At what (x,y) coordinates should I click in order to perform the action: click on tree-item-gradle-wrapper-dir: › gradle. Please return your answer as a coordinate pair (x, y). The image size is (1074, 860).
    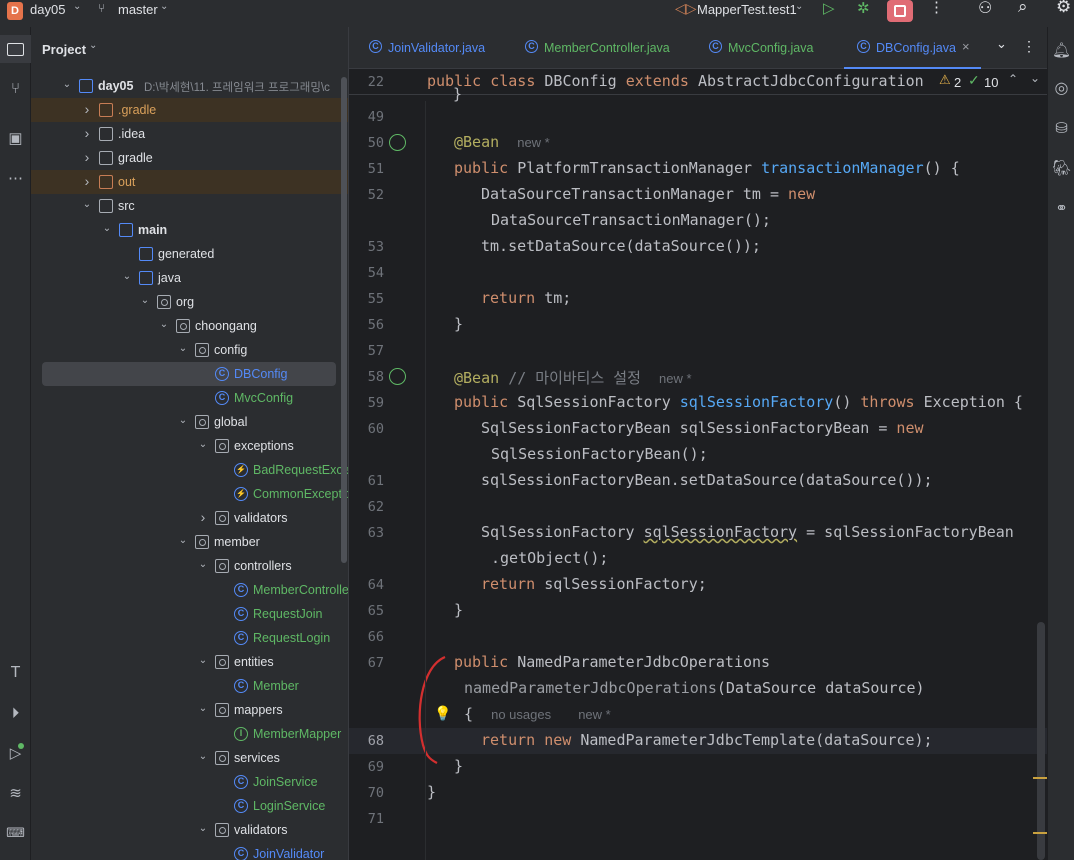
    Looking at the image, I should click on (189, 158).